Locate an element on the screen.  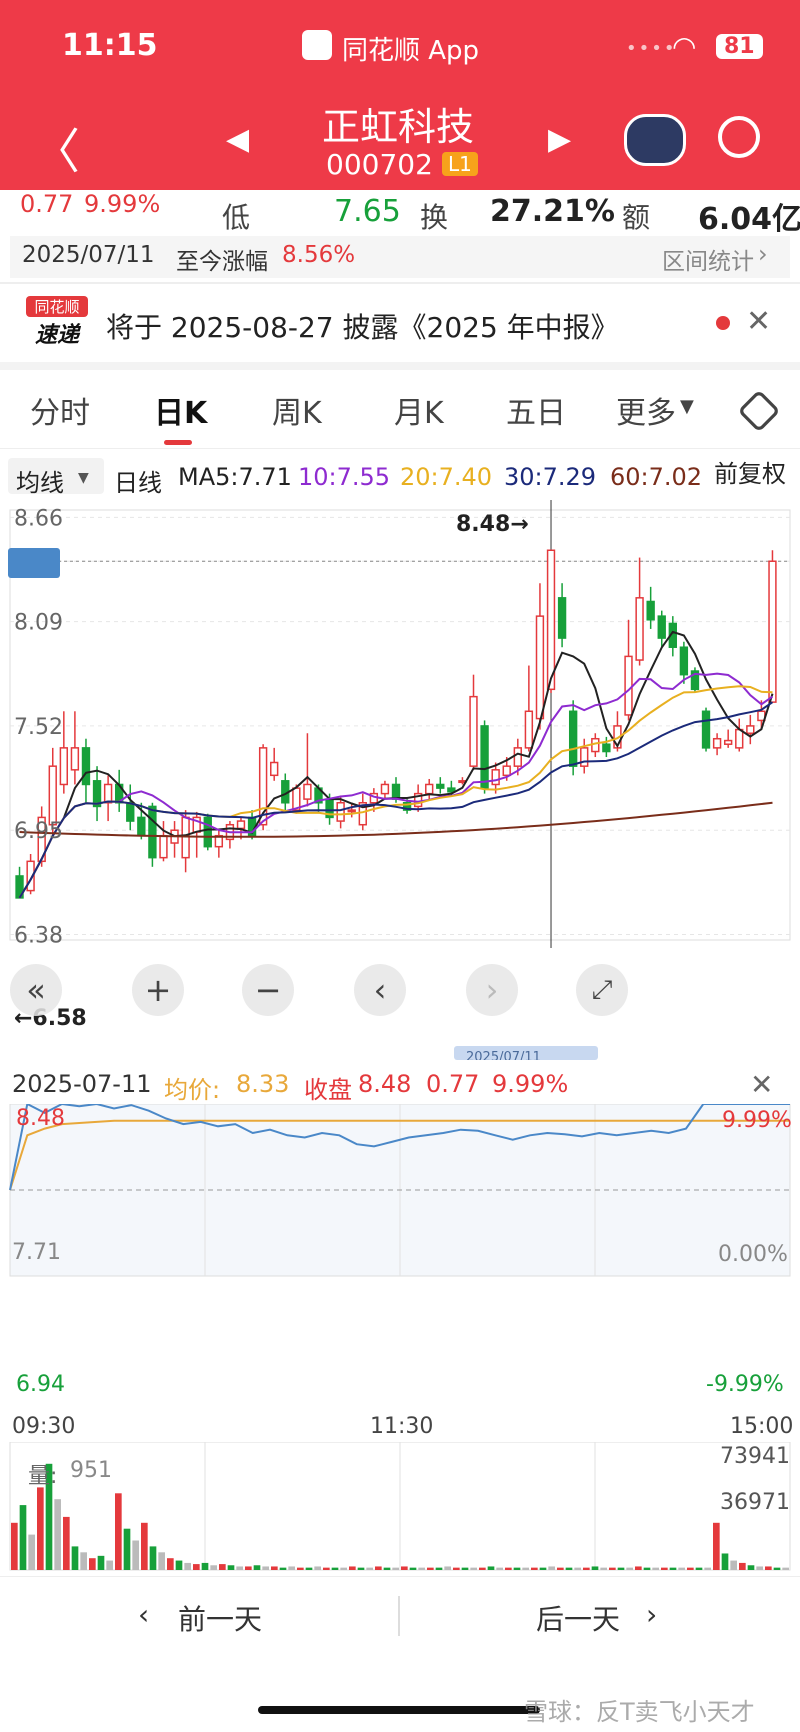
amount-label: 额 is located at coordinates (636, 217).